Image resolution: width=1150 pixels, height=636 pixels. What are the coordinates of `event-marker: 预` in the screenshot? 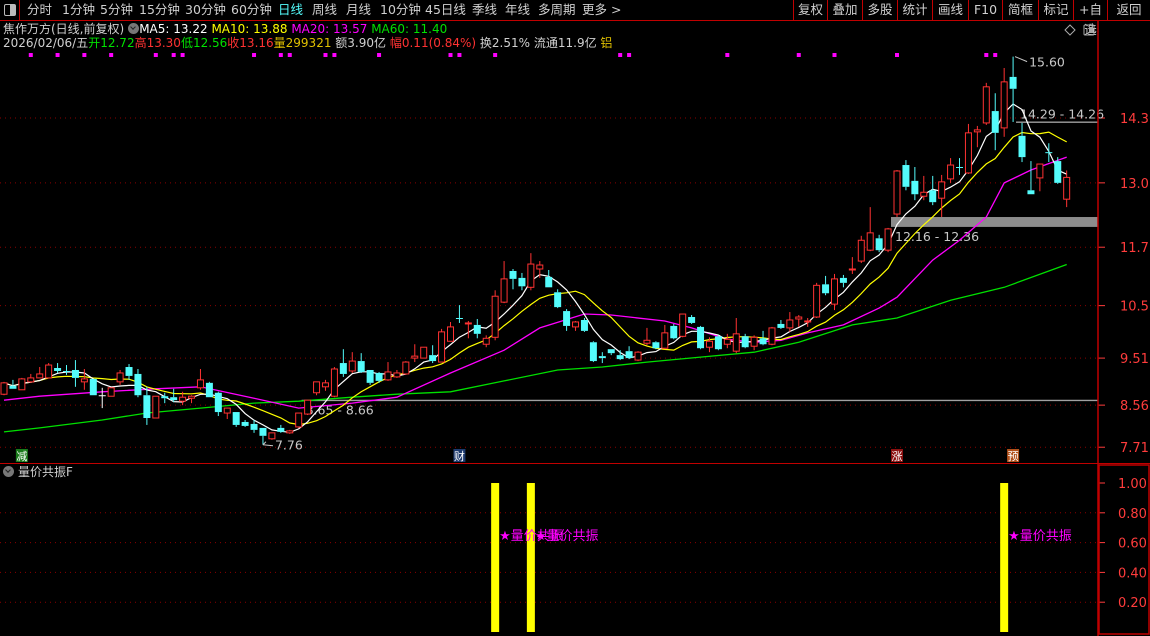 It's located at (1013, 456).